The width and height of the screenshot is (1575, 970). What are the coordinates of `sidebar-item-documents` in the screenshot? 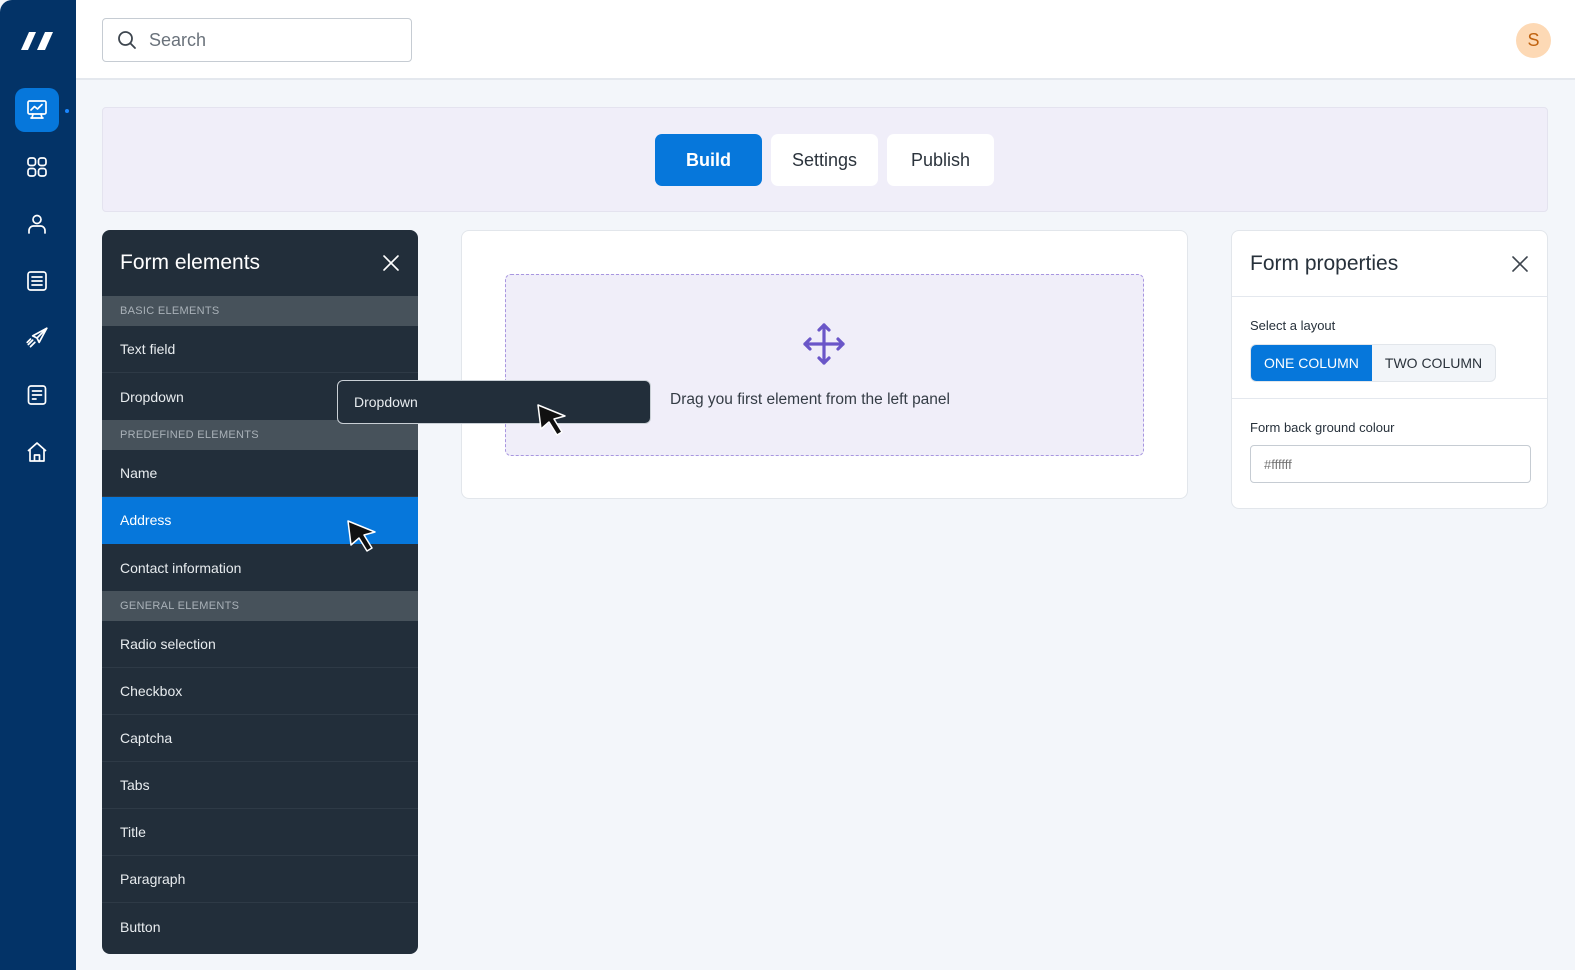 It's located at (37, 395).